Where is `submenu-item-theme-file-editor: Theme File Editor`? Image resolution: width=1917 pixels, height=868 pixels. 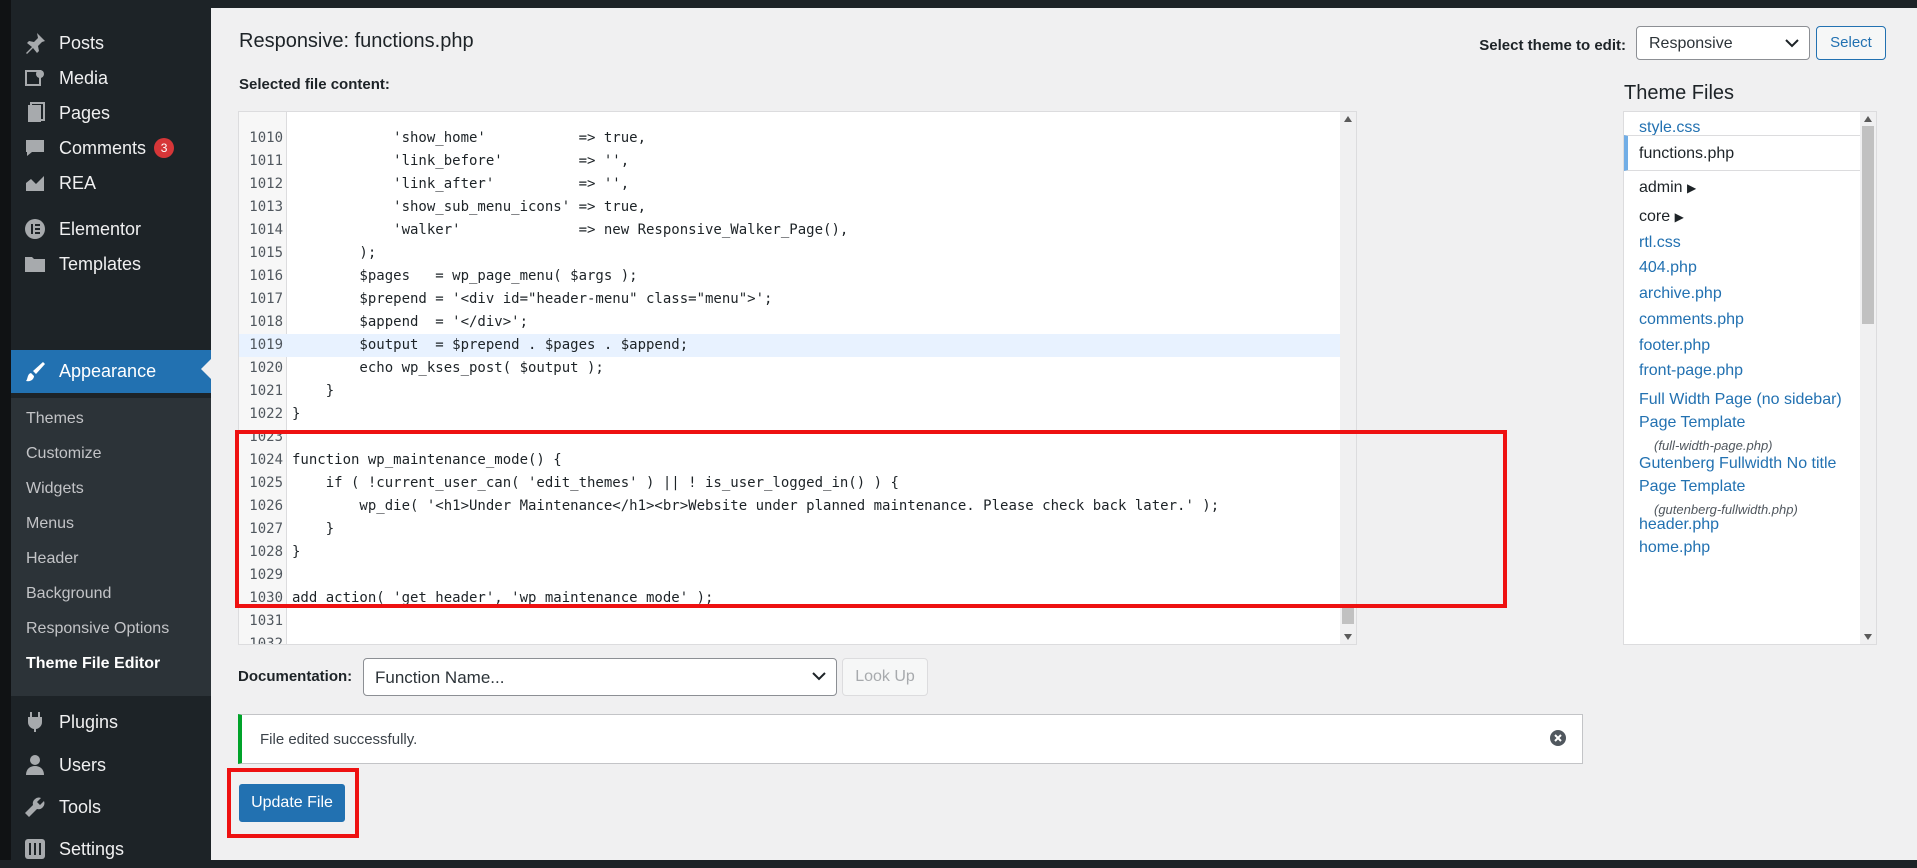
submenu-item-theme-file-editor: Theme File Editor is located at coordinates (93, 664).